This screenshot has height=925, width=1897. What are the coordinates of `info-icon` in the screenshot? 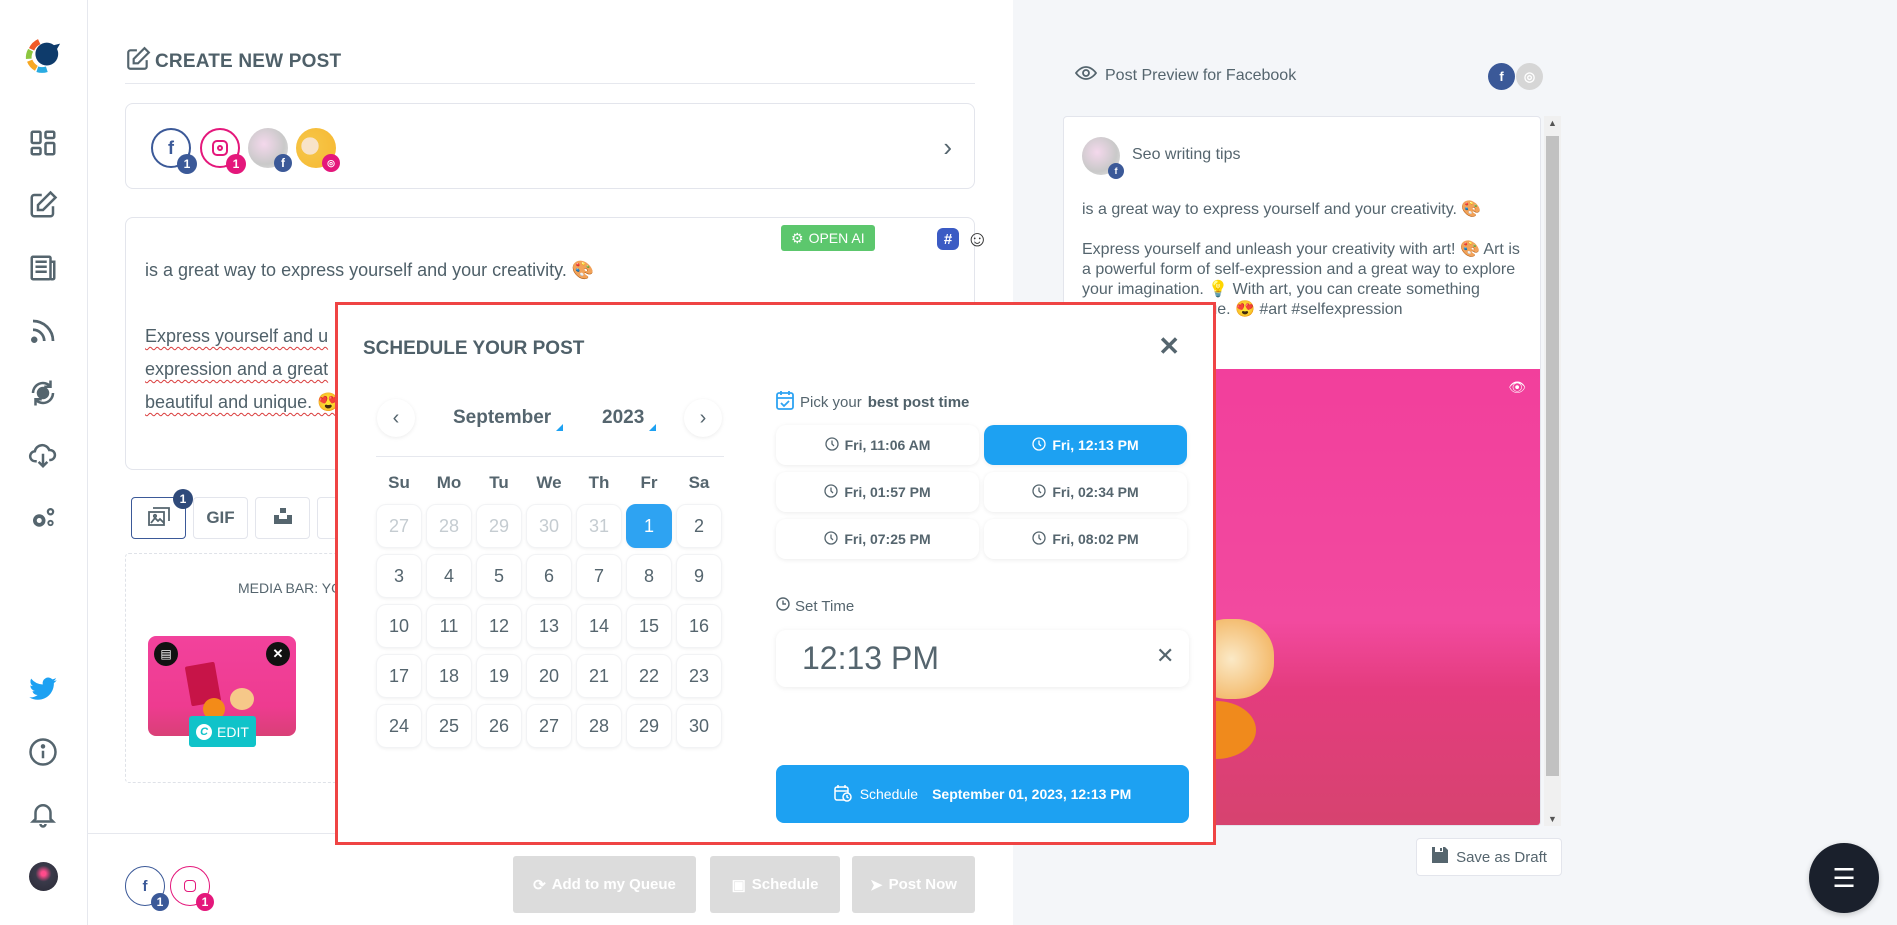 It's located at (43, 752).